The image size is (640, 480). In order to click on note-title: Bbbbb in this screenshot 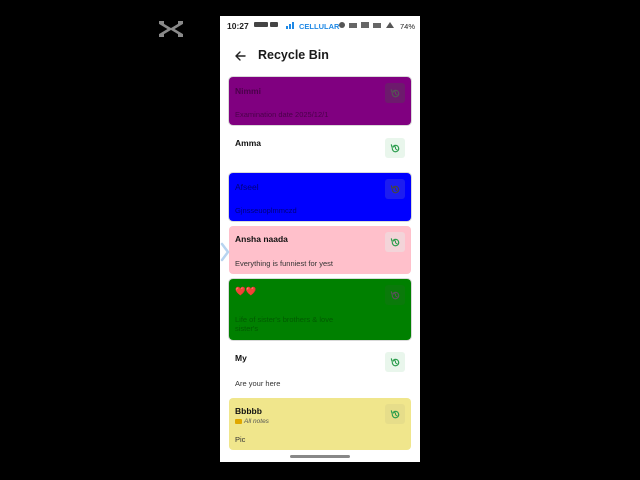, I will do `click(248, 411)`.